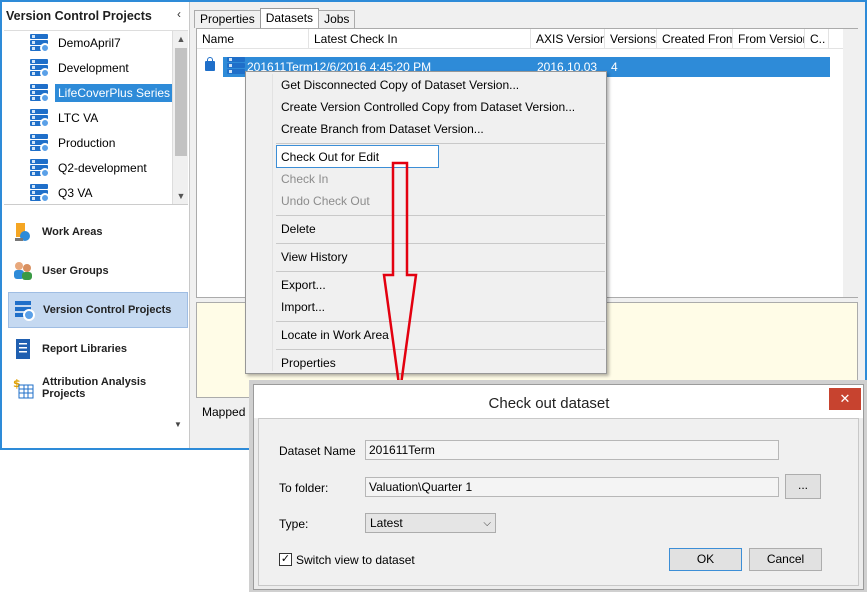 Image resolution: width=867 pixels, height=592 pixels. Describe the element at coordinates (253, 39) in the screenshot. I see `col-name: Name` at that location.